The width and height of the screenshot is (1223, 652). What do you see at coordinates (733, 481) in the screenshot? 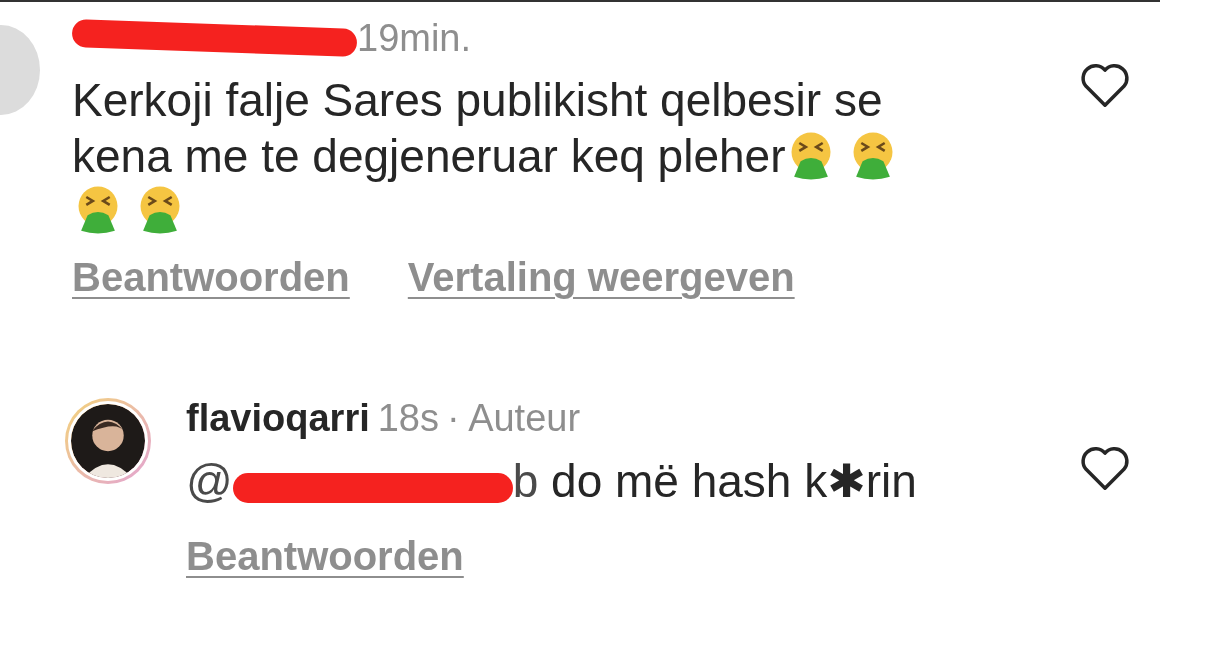
I see `comment-text: do më hash k✱rin` at bounding box center [733, 481].